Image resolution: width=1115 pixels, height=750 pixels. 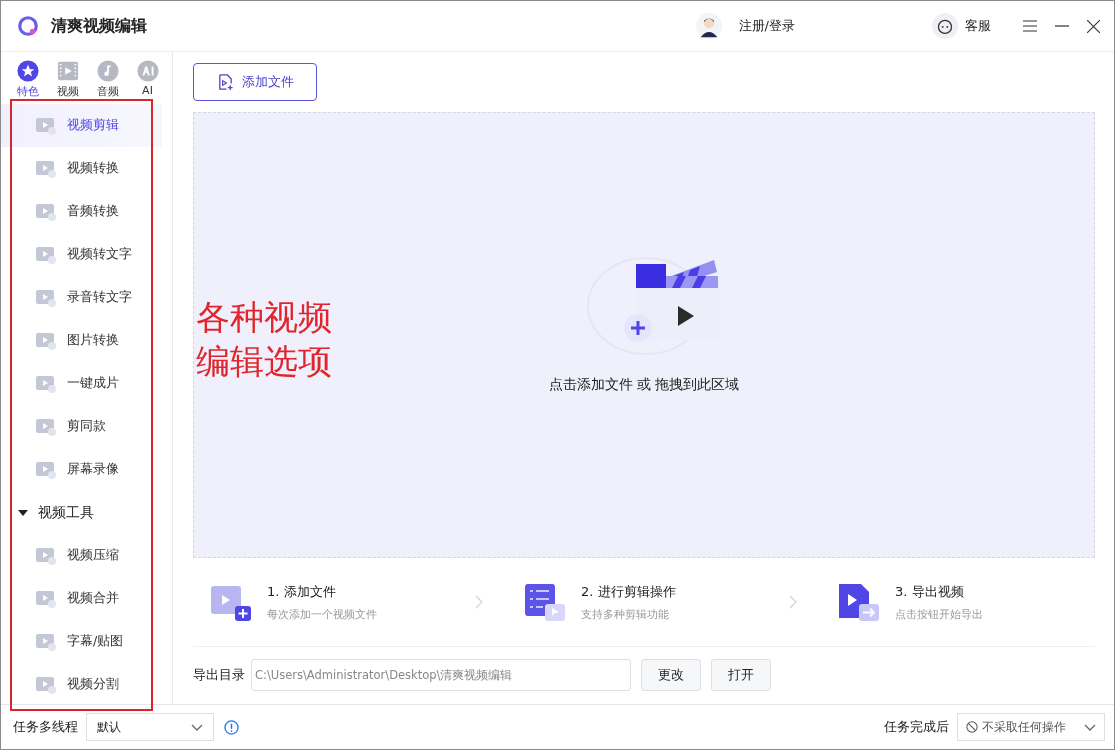 What do you see at coordinates (322, 614) in the screenshot?
I see `step-description: 每次添加一个视频文件` at bounding box center [322, 614].